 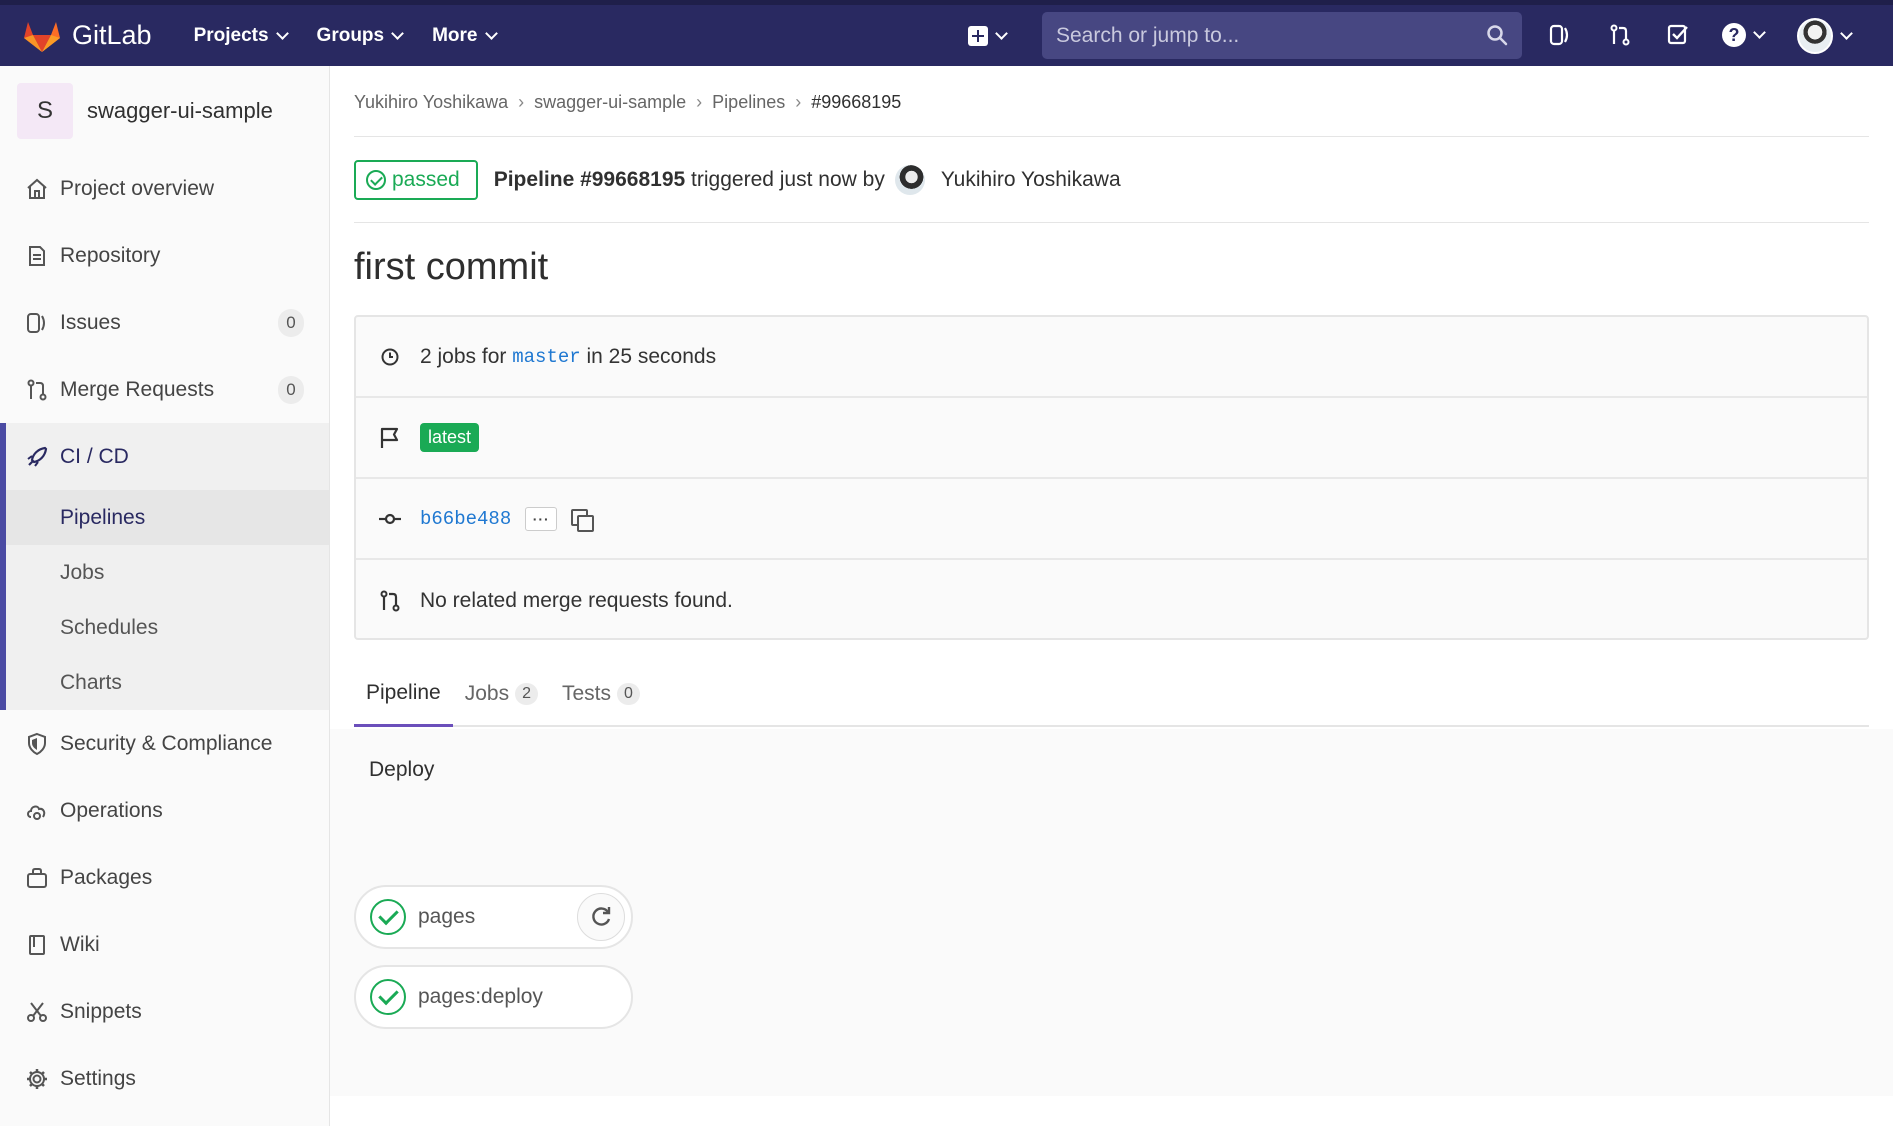 I want to click on tab-label: Pipeline, so click(x=403, y=692).